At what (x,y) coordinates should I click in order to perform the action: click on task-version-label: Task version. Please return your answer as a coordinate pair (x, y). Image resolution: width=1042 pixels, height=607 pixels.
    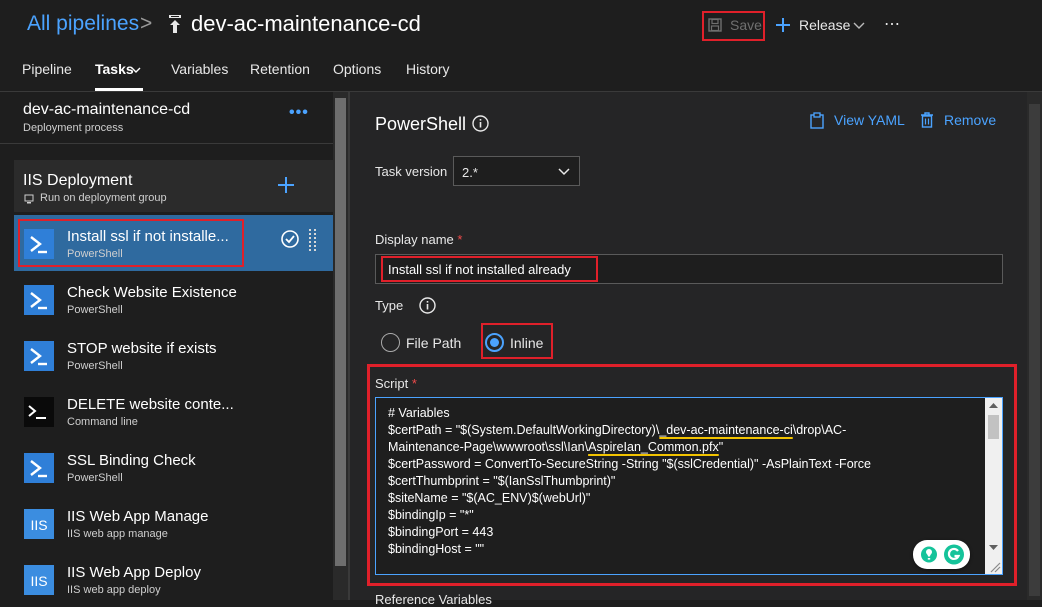
    Looking at the image, I should click on (411, 171).